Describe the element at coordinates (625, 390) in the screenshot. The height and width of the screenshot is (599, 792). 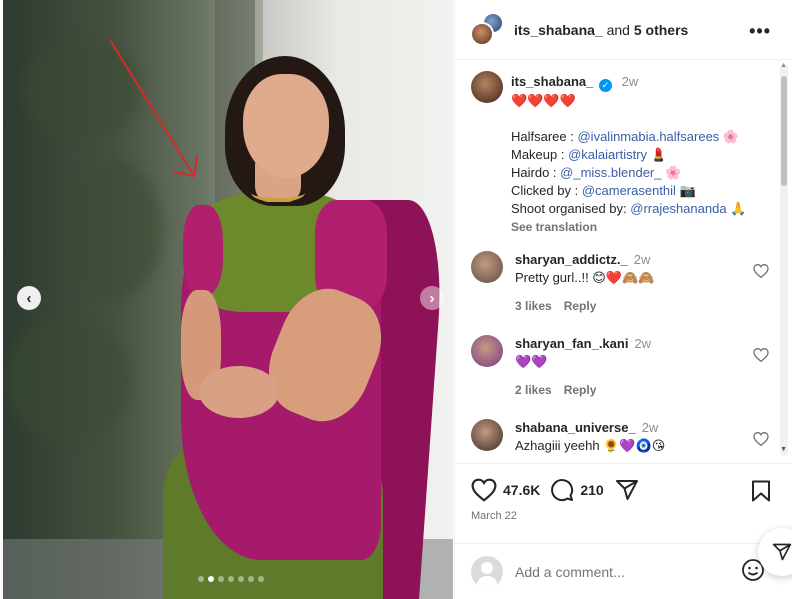
I see `comment-meta: 2 likes Reply` at that location.